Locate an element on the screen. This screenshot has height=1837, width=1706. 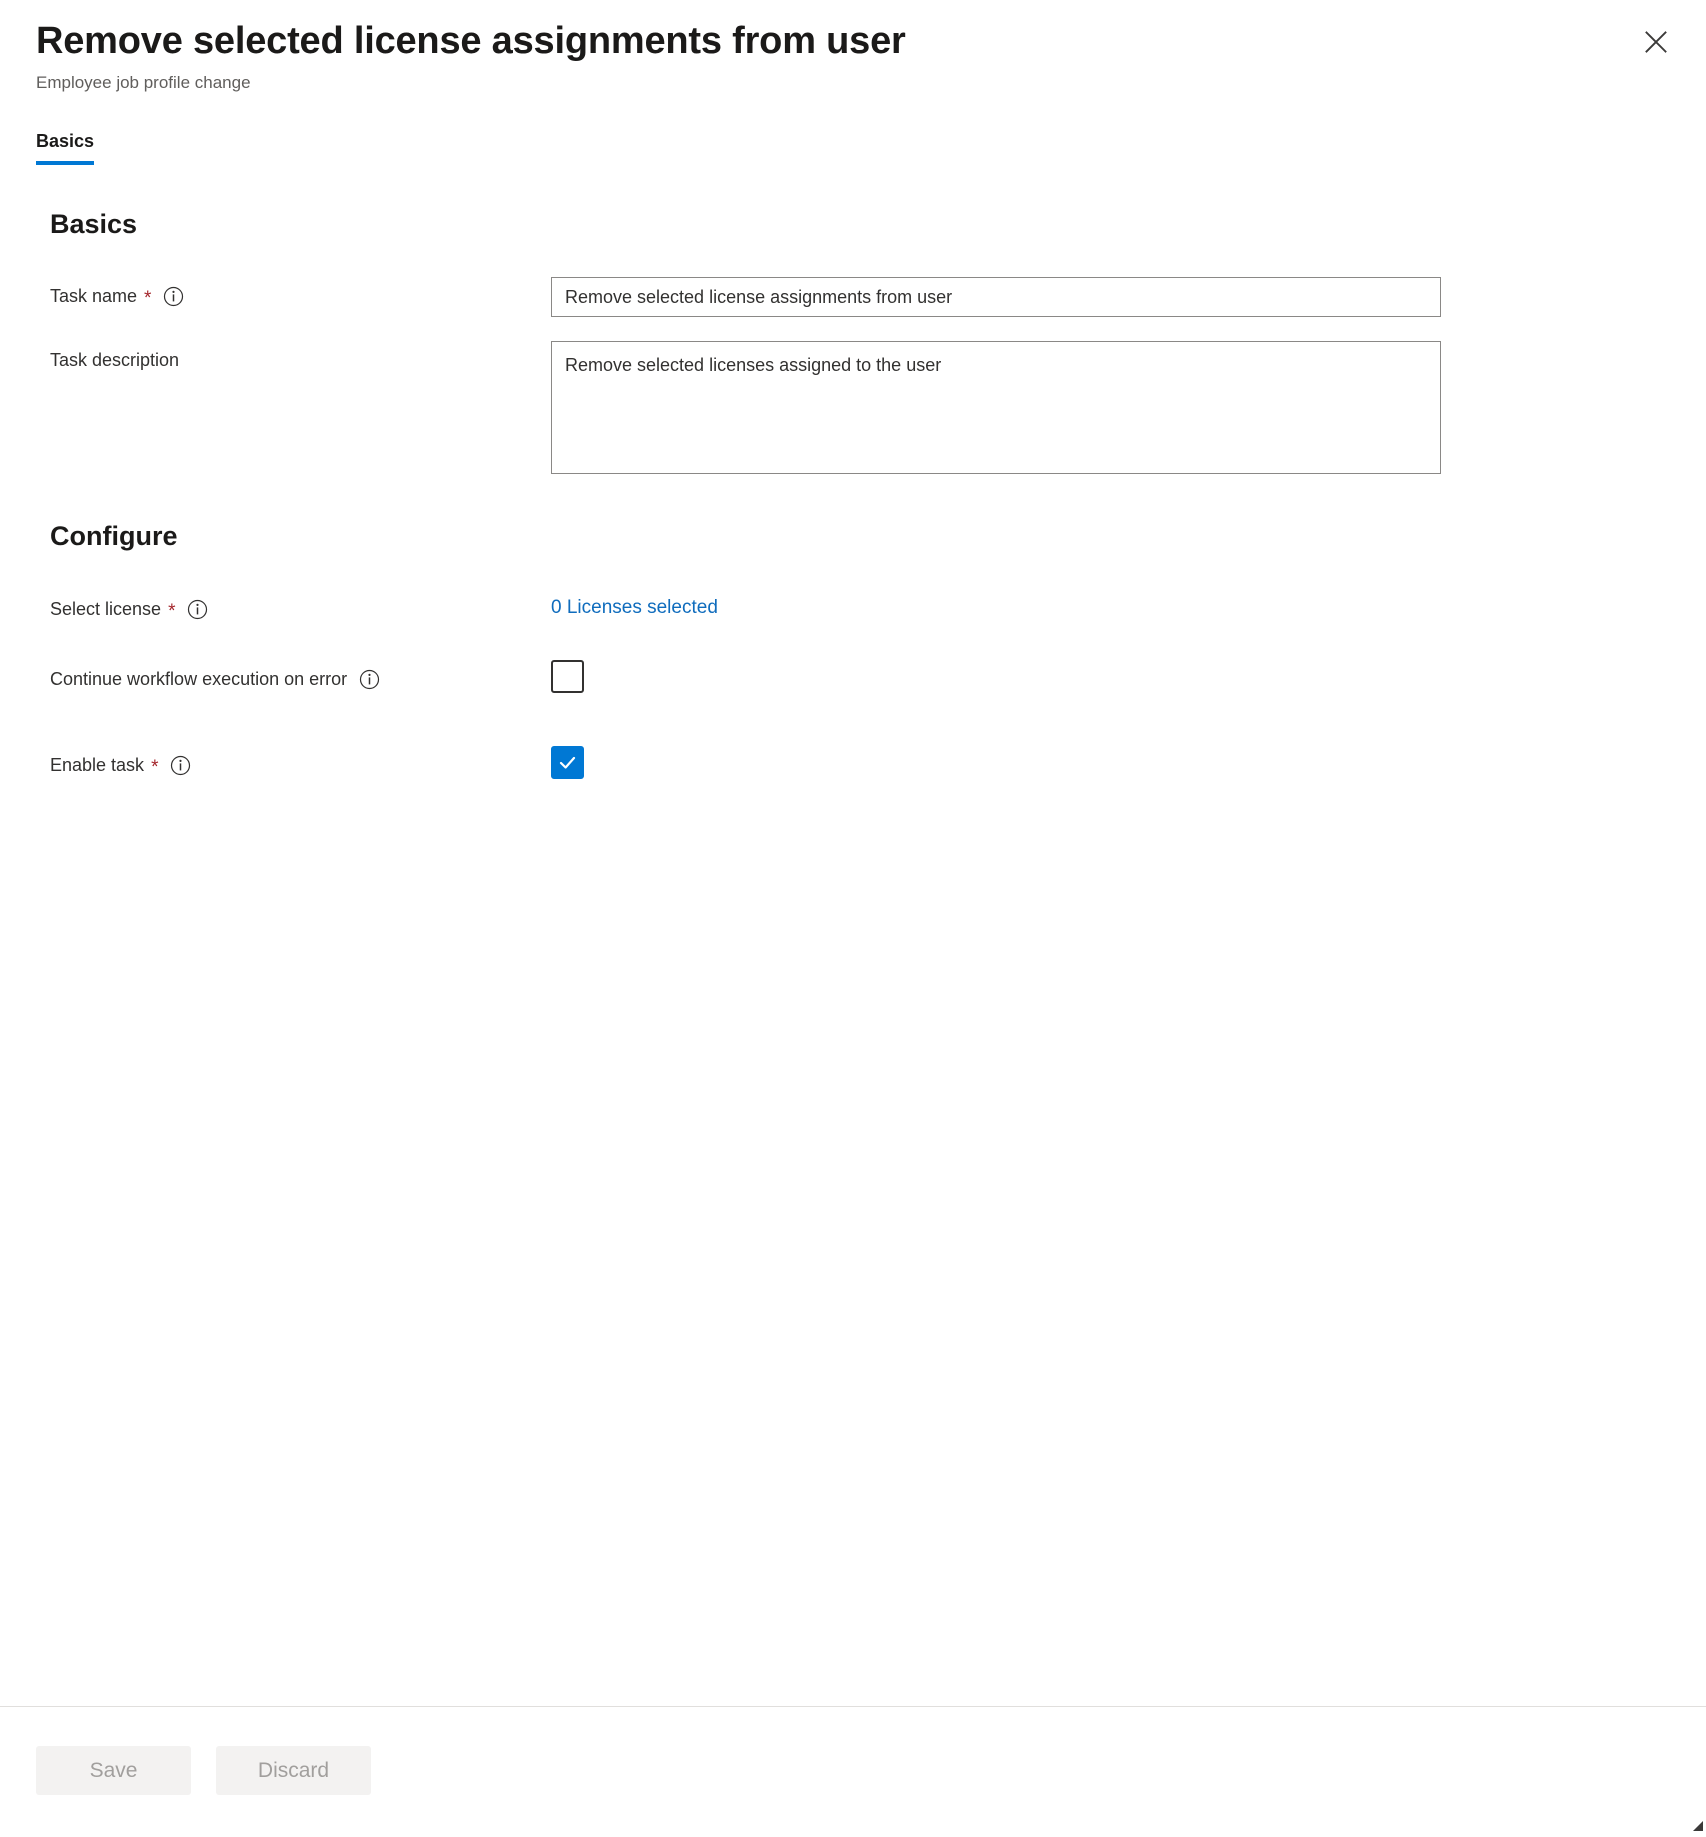
tabstrip: Basics is located at coordinates (853, 148).